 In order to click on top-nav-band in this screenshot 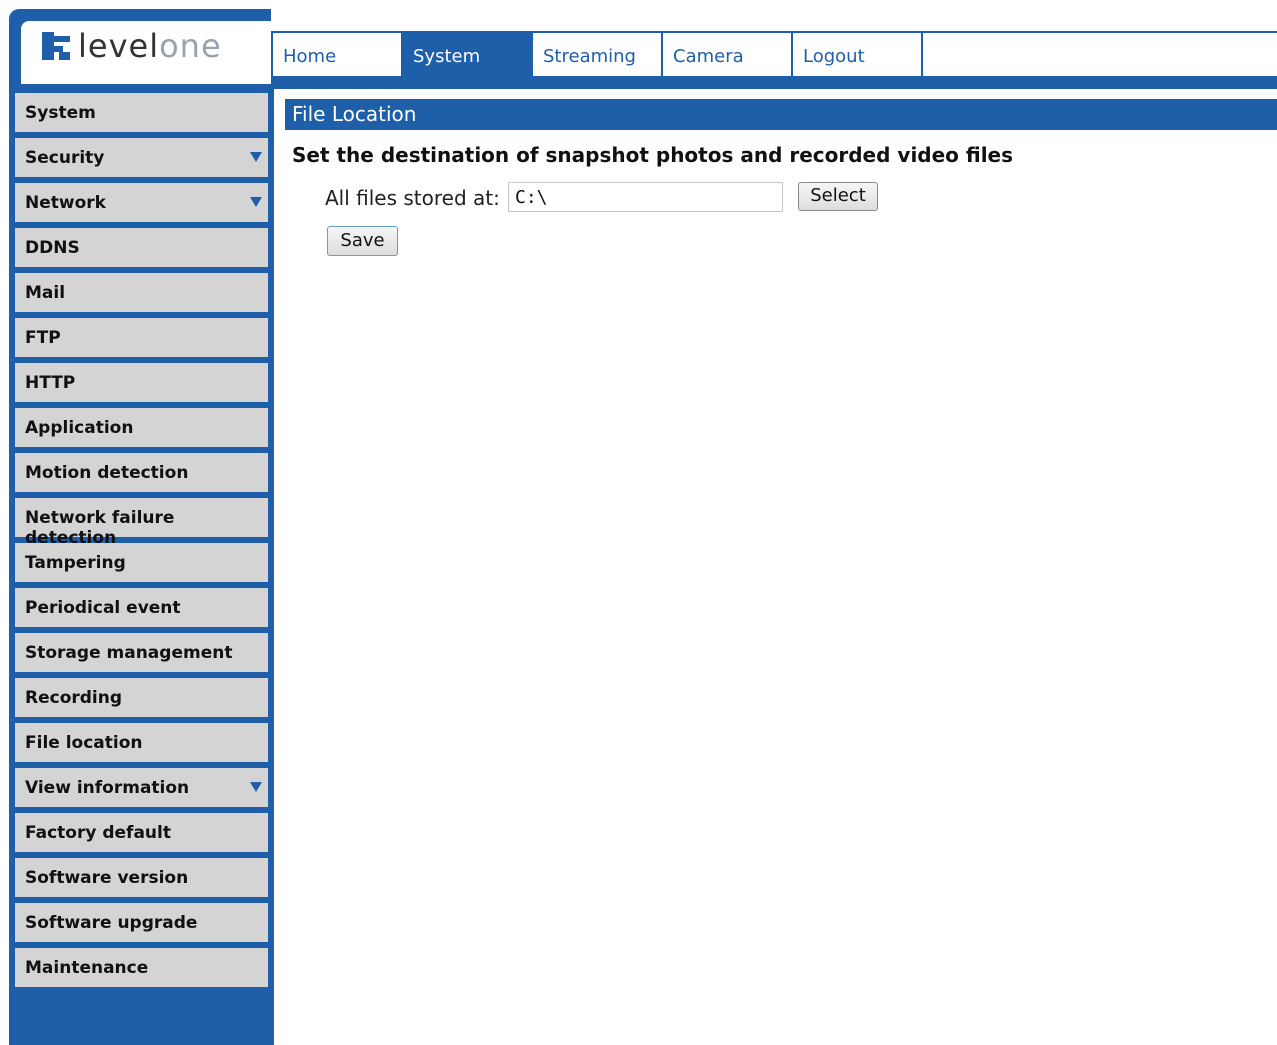, I will do `click(774, 82)`.